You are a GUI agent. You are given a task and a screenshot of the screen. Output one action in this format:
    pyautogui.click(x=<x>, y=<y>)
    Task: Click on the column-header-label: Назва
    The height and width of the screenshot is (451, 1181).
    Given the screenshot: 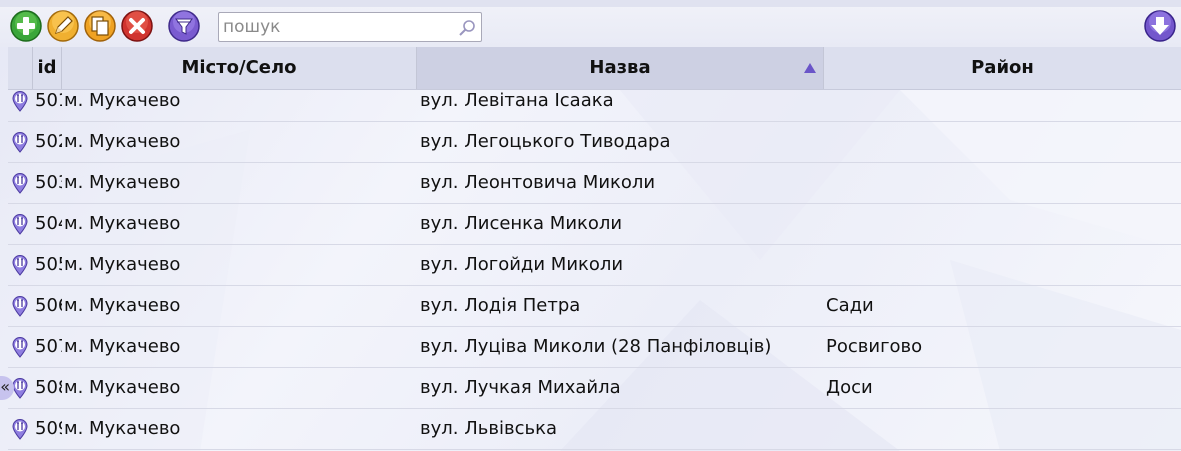 What is the action you would take?
    pyautogui.click(x=620, y=67)
    